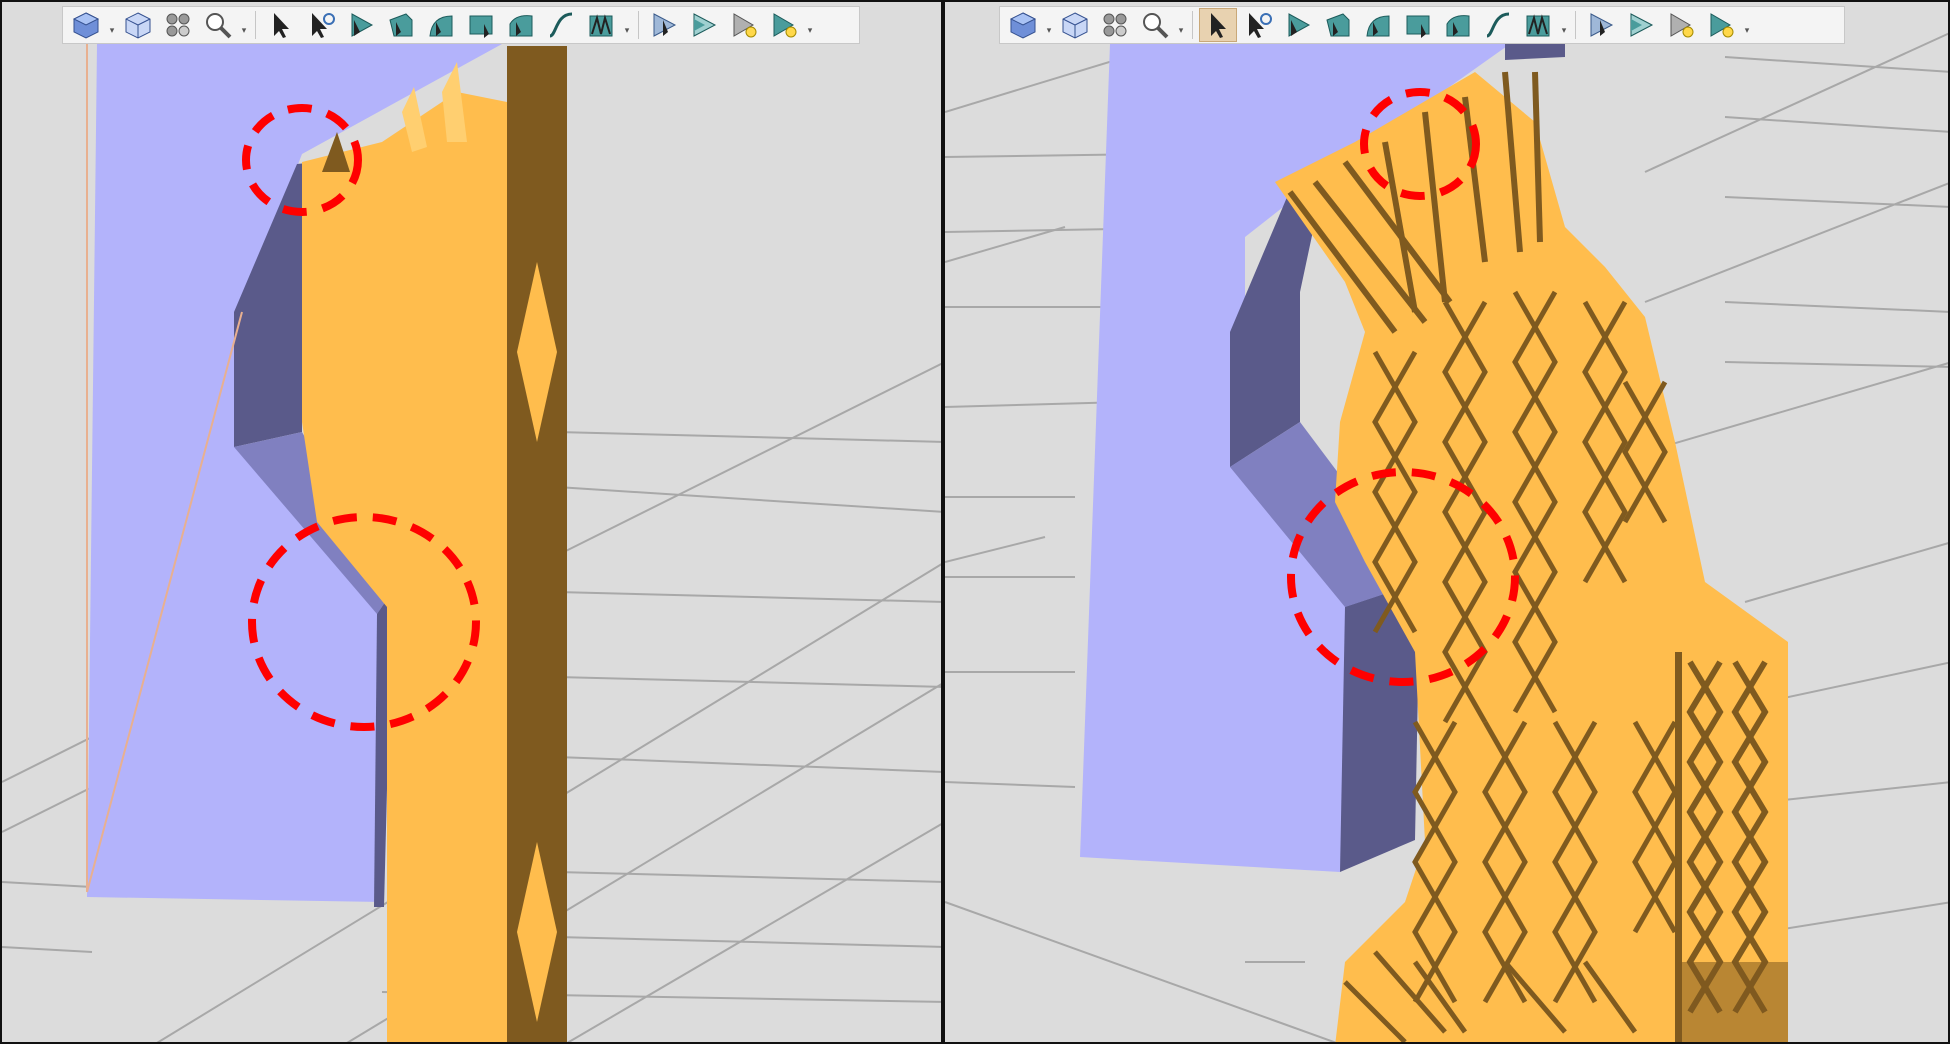  I want to click on toolbar-left: ▾ ▾ ▾ ▾, so click(461, 25).